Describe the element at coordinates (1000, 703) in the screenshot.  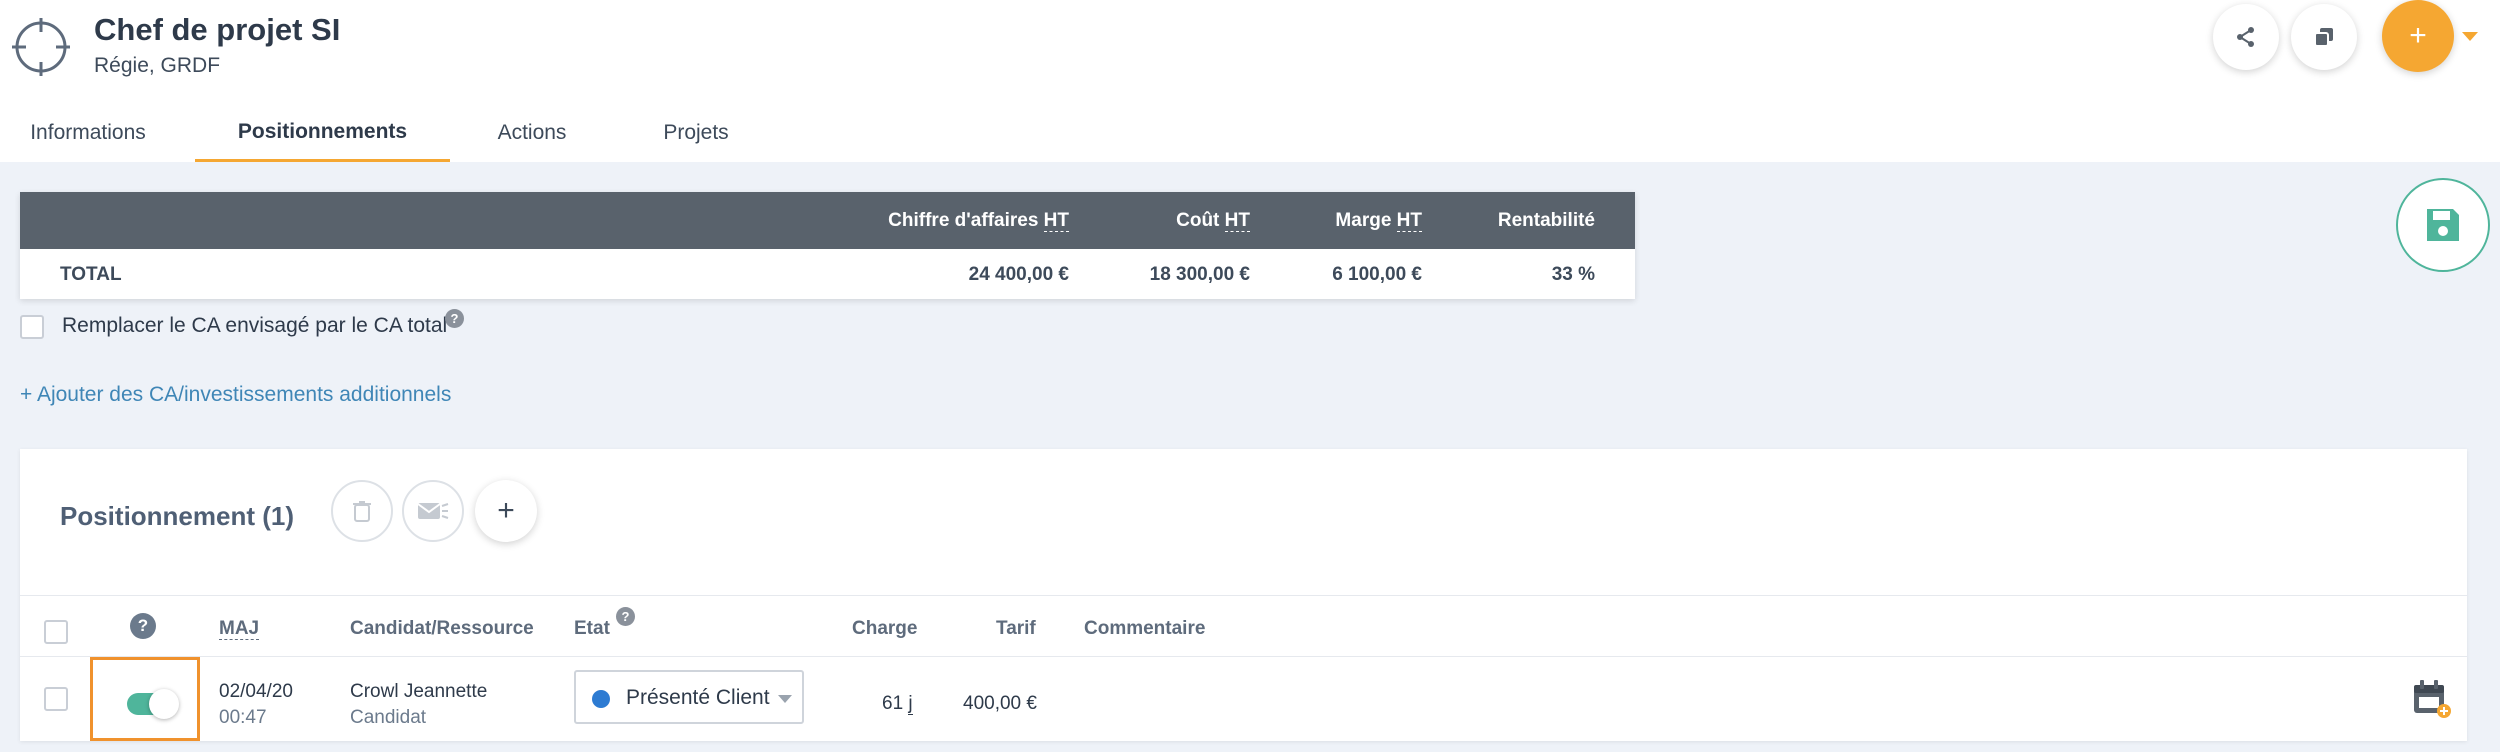
I see `row-tarif: 400,00 €` at that location.